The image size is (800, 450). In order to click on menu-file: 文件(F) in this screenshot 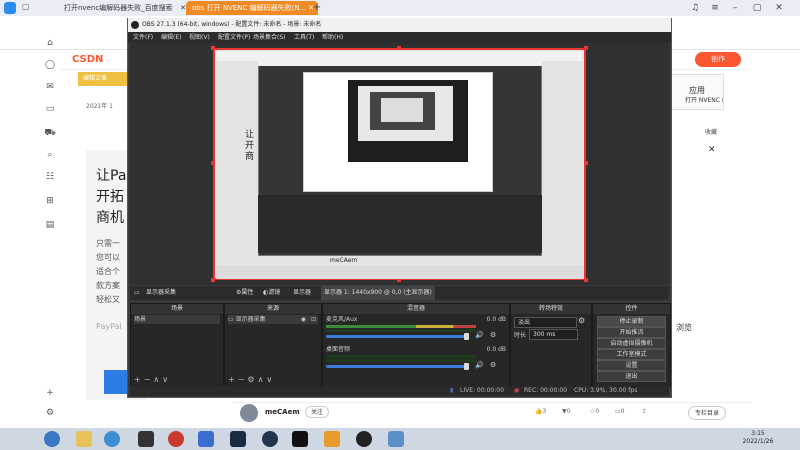, I will do `click(143, 37)`.